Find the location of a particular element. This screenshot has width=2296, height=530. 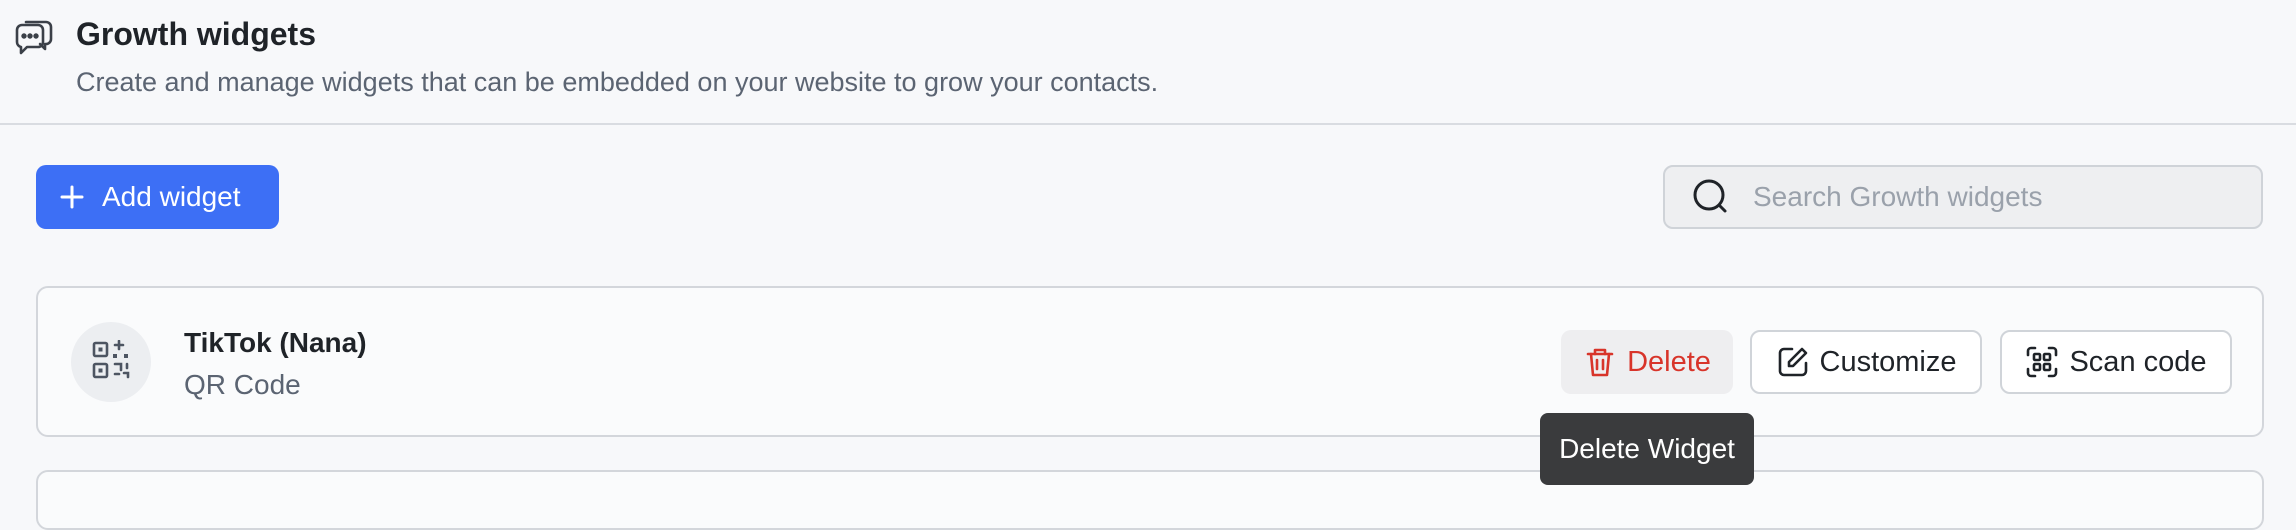

widget-title: TikTok (Nana) is located at coordinates (275, 342).